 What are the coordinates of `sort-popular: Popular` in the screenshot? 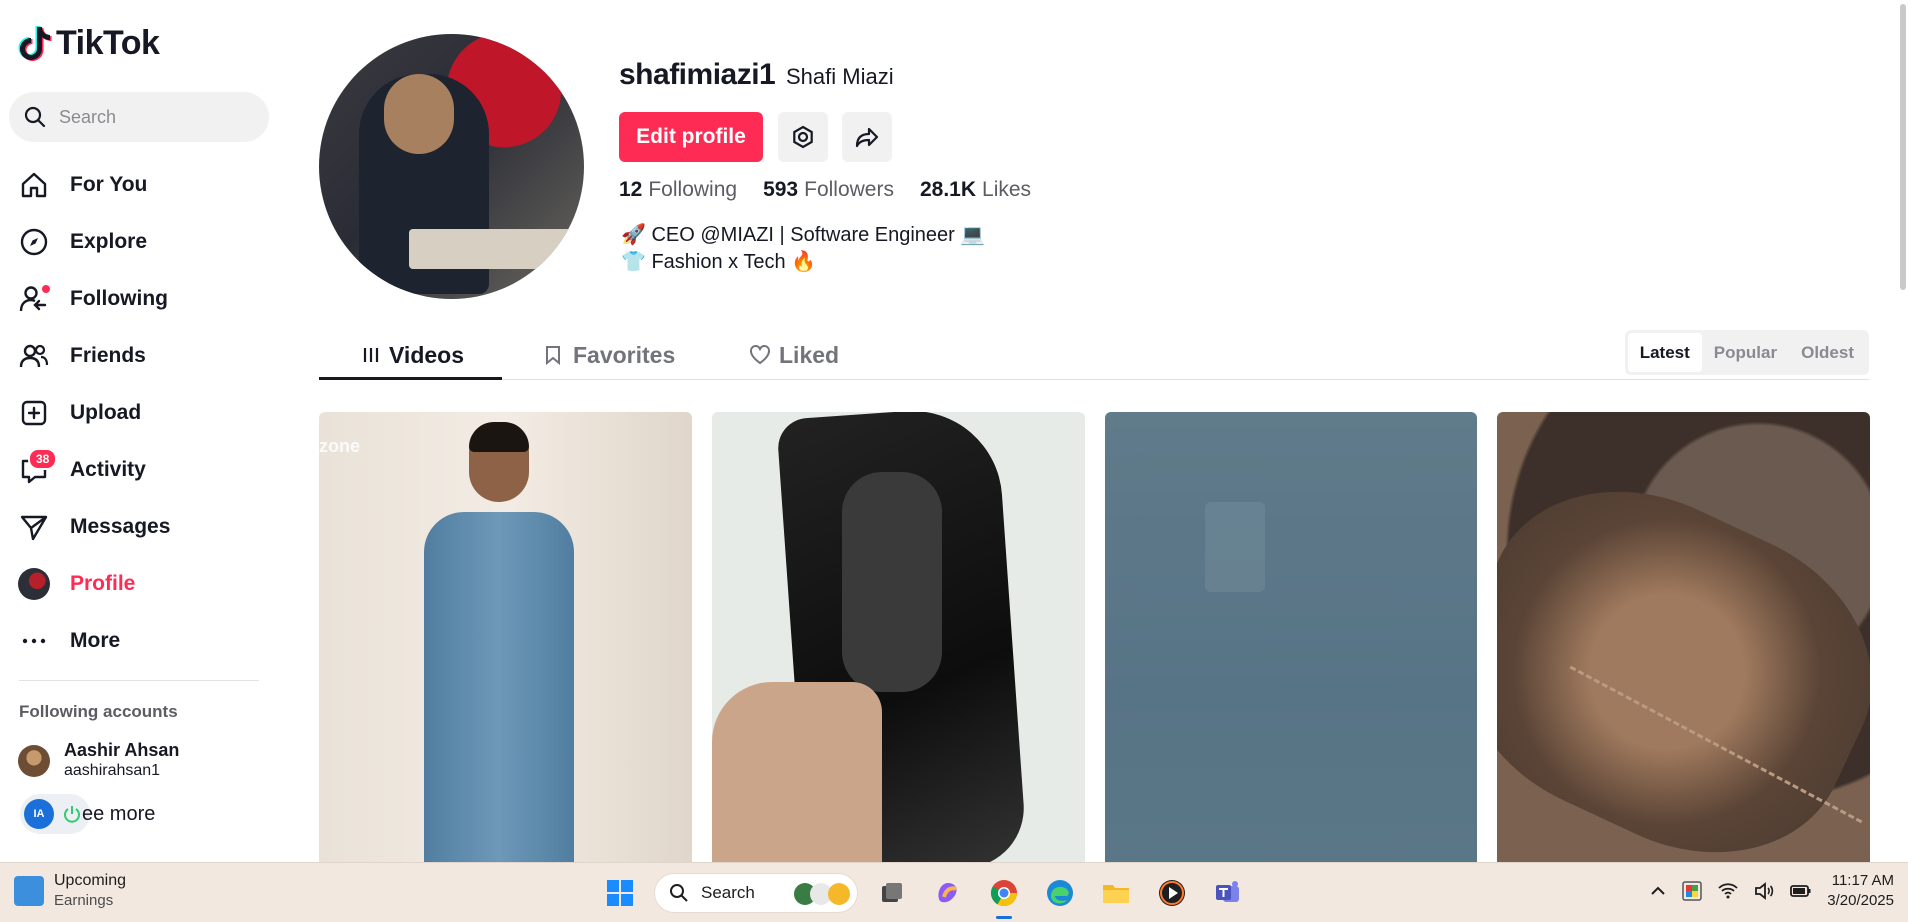 It's located at (1745, 352).